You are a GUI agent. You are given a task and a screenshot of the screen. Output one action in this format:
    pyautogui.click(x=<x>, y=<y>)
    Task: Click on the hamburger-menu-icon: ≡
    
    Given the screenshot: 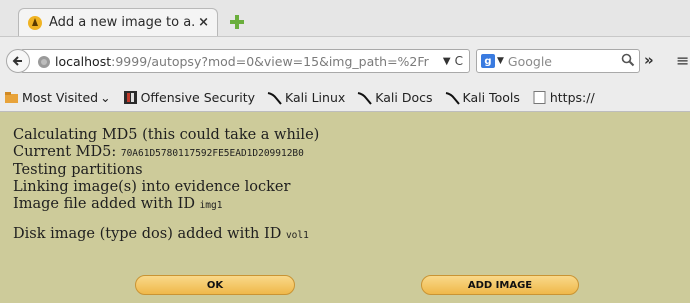 What is the action you would take?
    pyautogui.click(x=682, y=60)
    